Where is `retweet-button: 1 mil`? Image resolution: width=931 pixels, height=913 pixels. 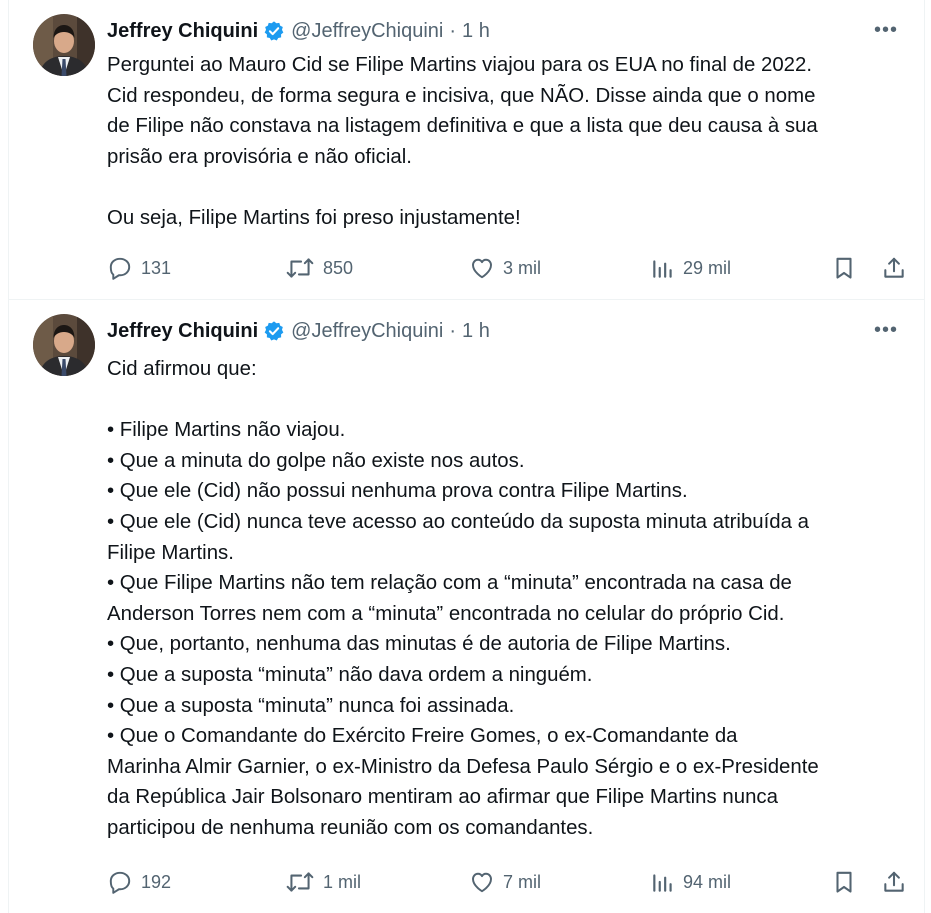
retweet-button: 1 mil is located at coordinates (323, 882).